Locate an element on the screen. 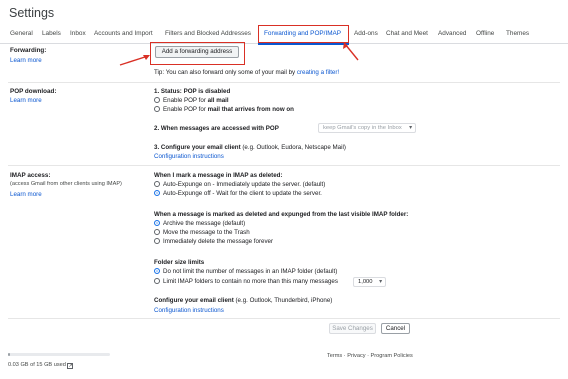 Image resolution: width=568 pixels, height=379 pixels. annotation-arrow-button is located at coordinates (134, 60).